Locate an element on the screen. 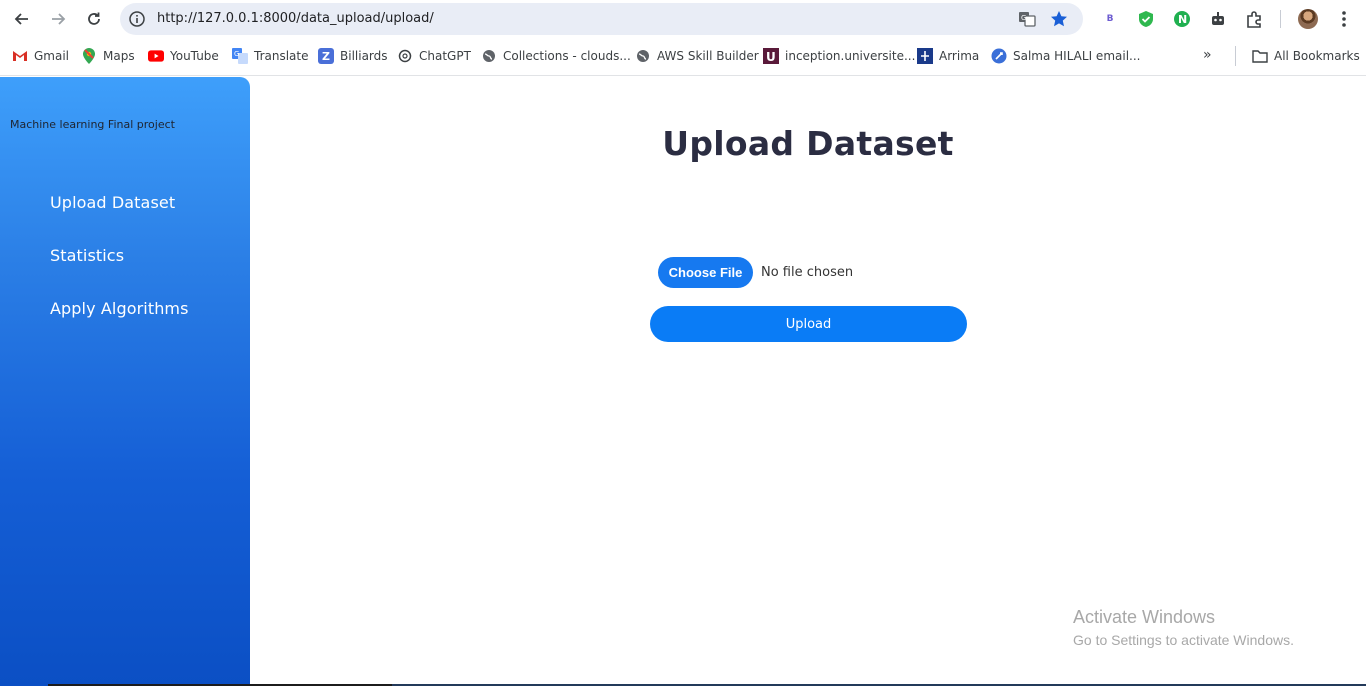 This screenshot has width=1366, height=686. browser-menu-button is located at coordinates (1344, 19).